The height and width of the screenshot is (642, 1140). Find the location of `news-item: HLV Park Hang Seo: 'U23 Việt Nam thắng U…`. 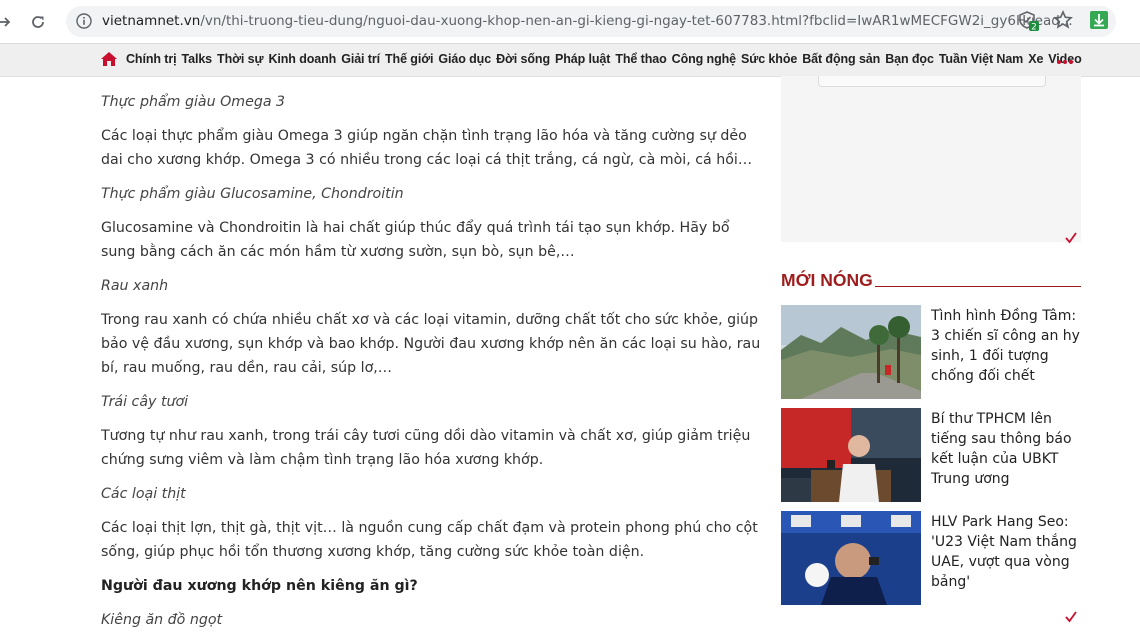

news-item: HLV Park Hang Seo: 'U23 Việt Nam thắng U… is located at coordinates (931, 558).